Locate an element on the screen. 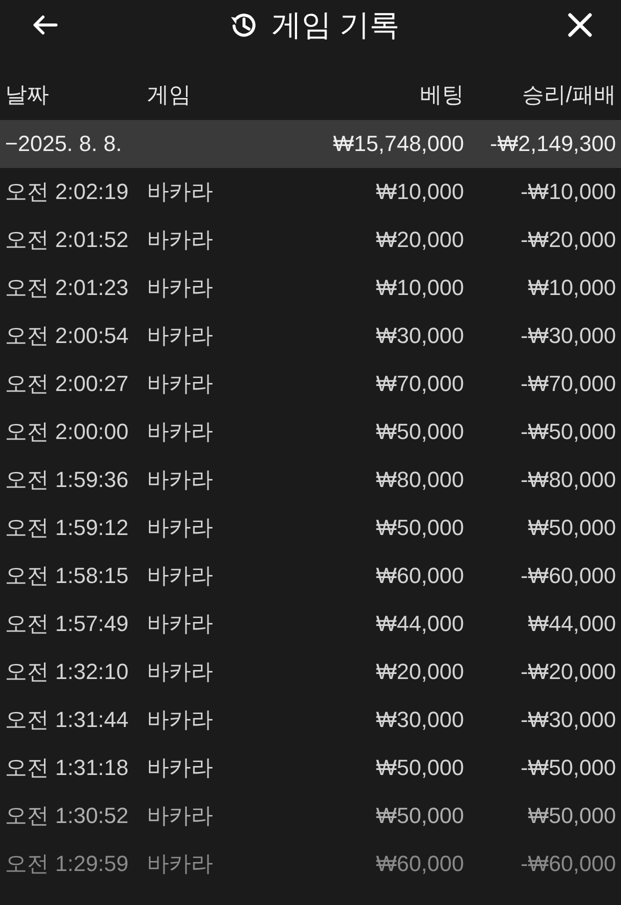 This screenshot has width=621, height=905. bet-cell-text: ₩44,000 is located at coordinates (419, 624).